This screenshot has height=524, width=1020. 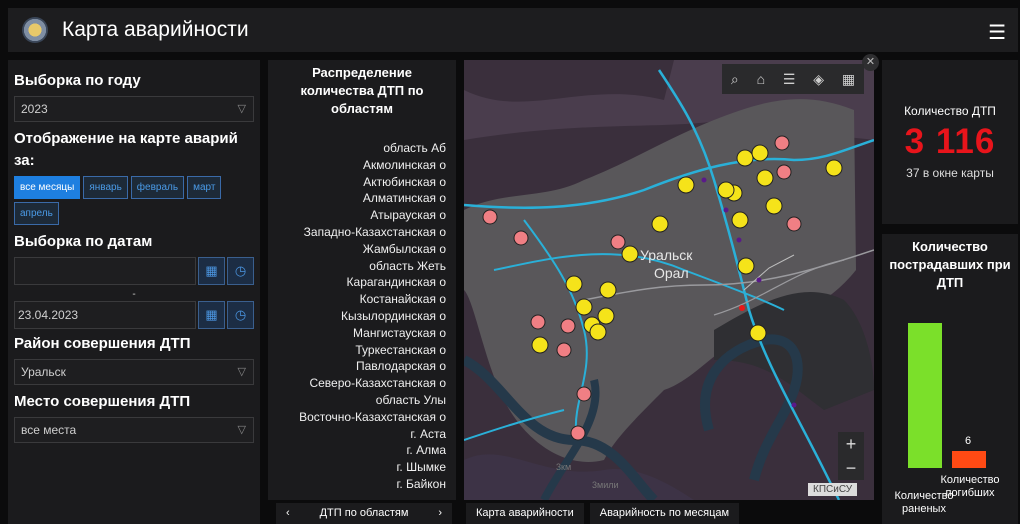 I want to click on app-logo, so click(x=35, y=30).